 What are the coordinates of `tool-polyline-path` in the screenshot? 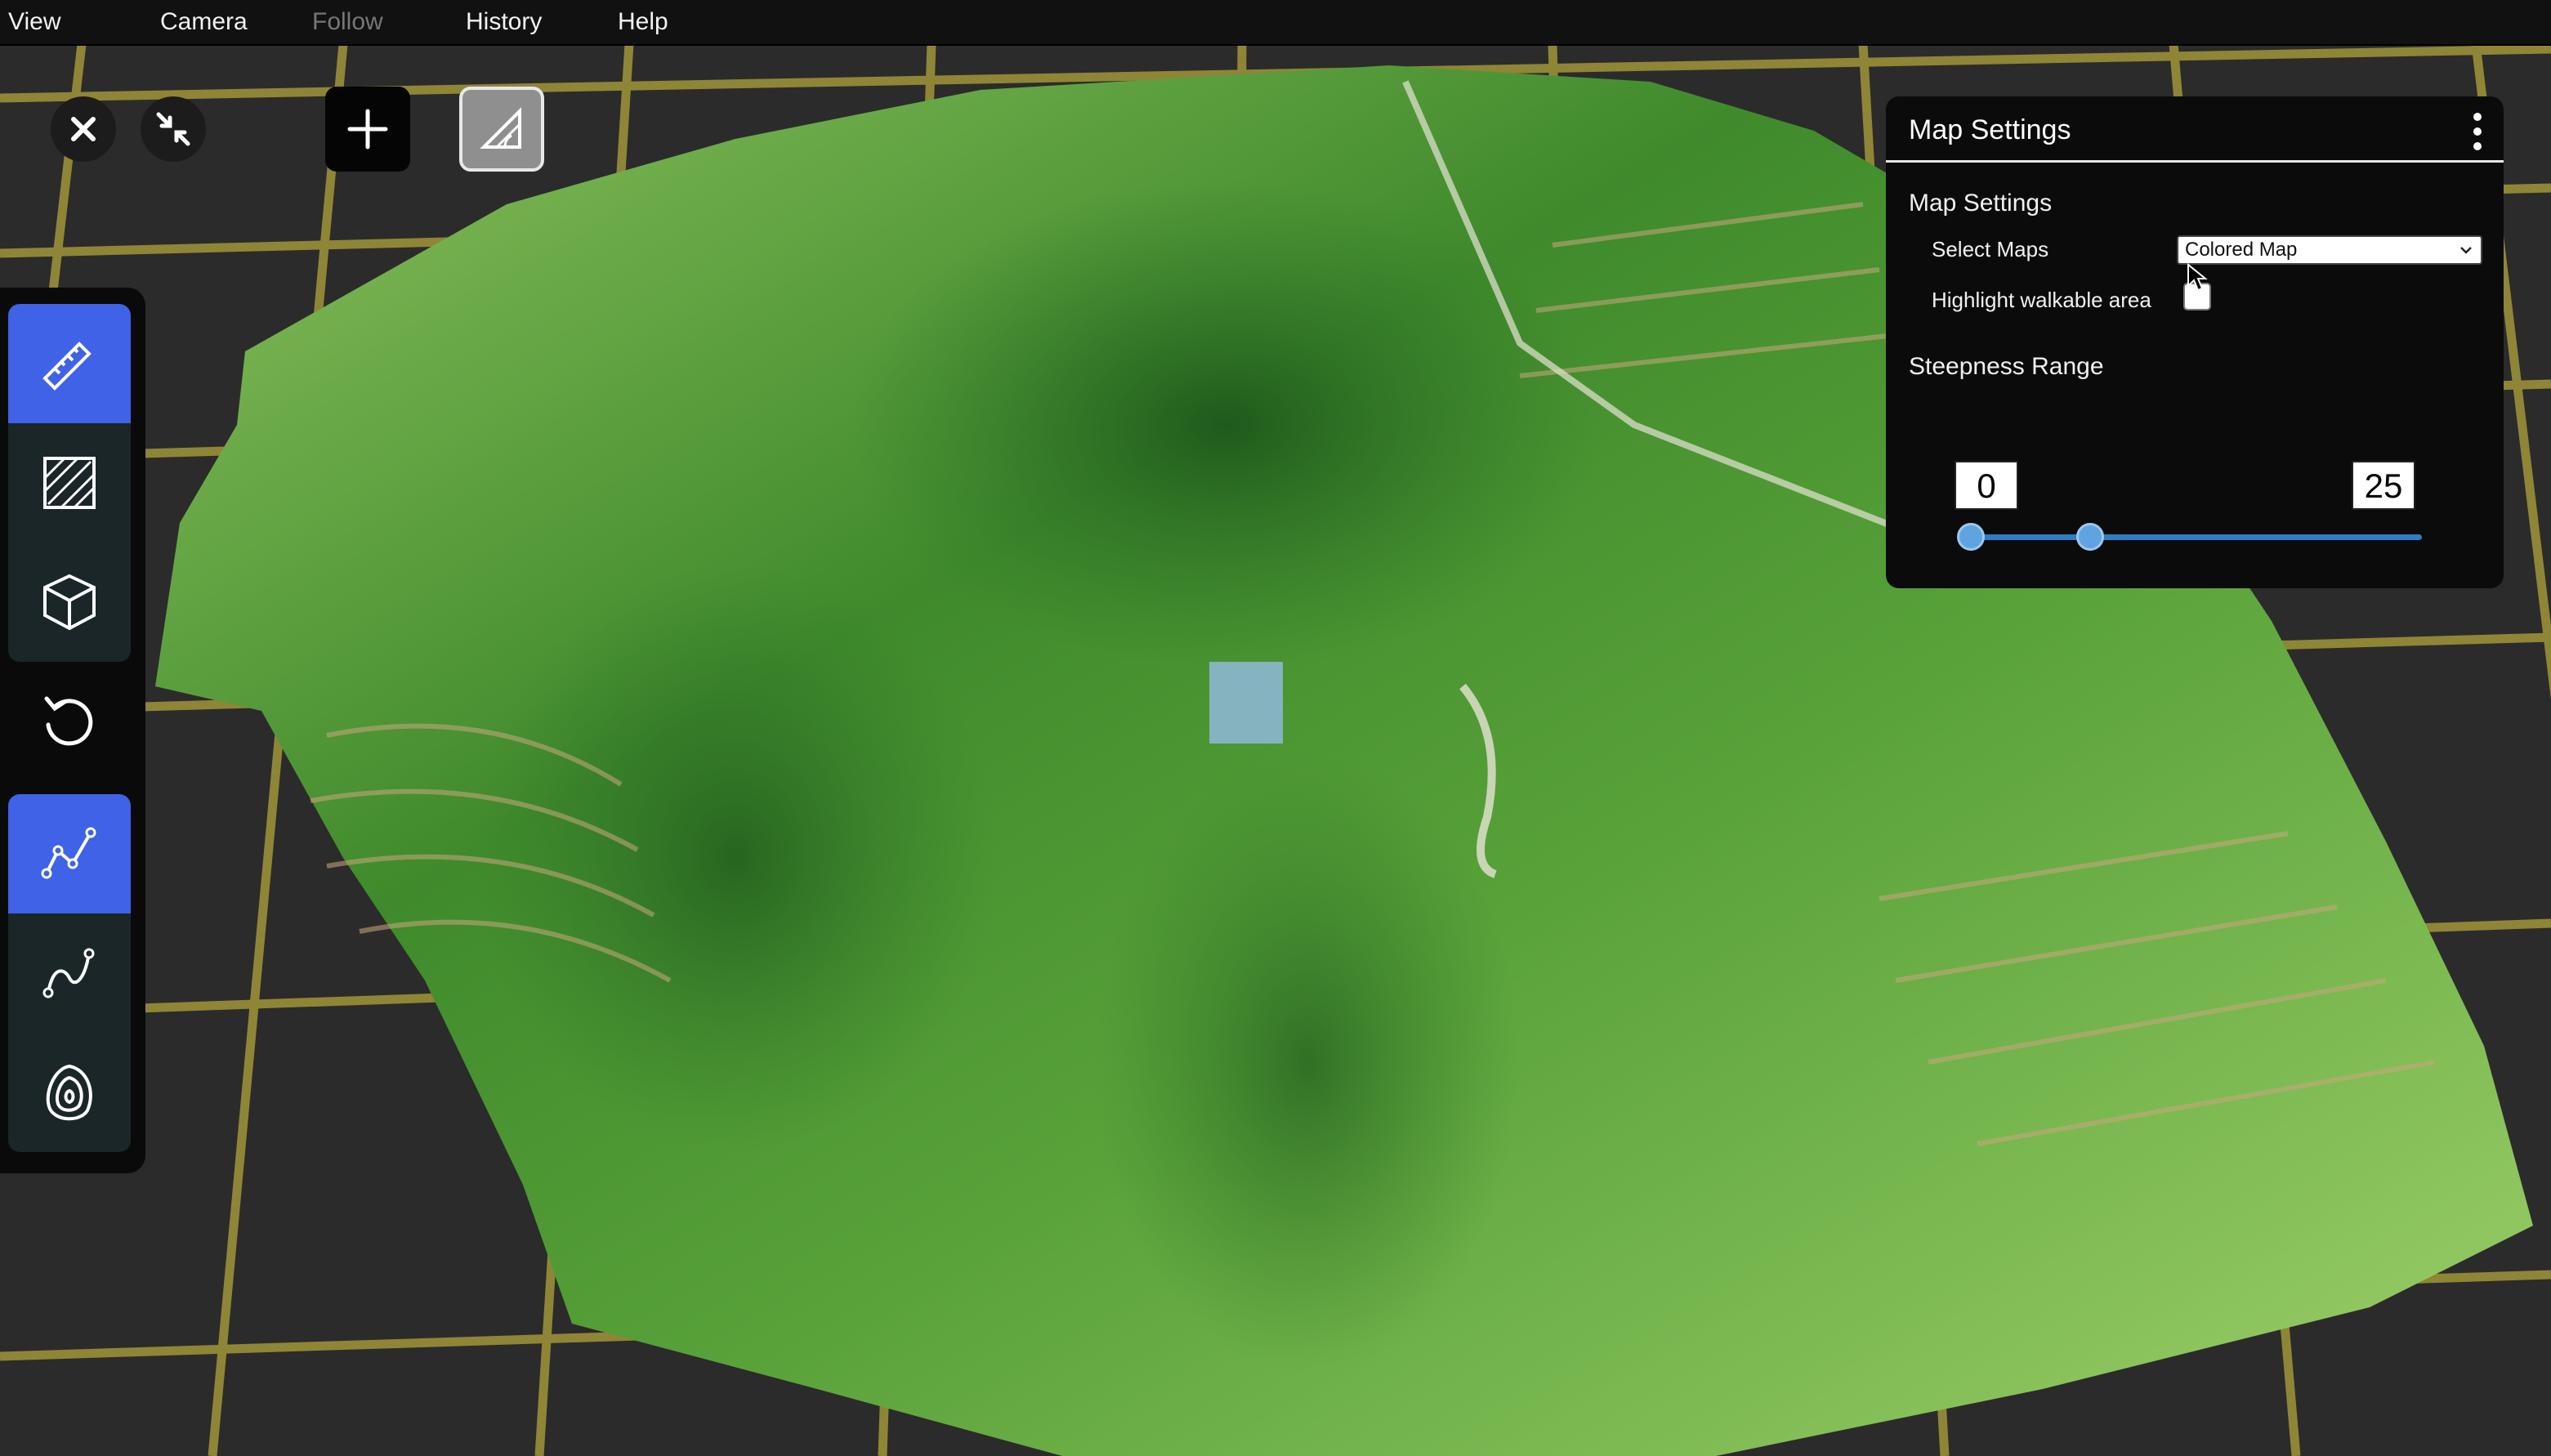 It's located at (69, 854).